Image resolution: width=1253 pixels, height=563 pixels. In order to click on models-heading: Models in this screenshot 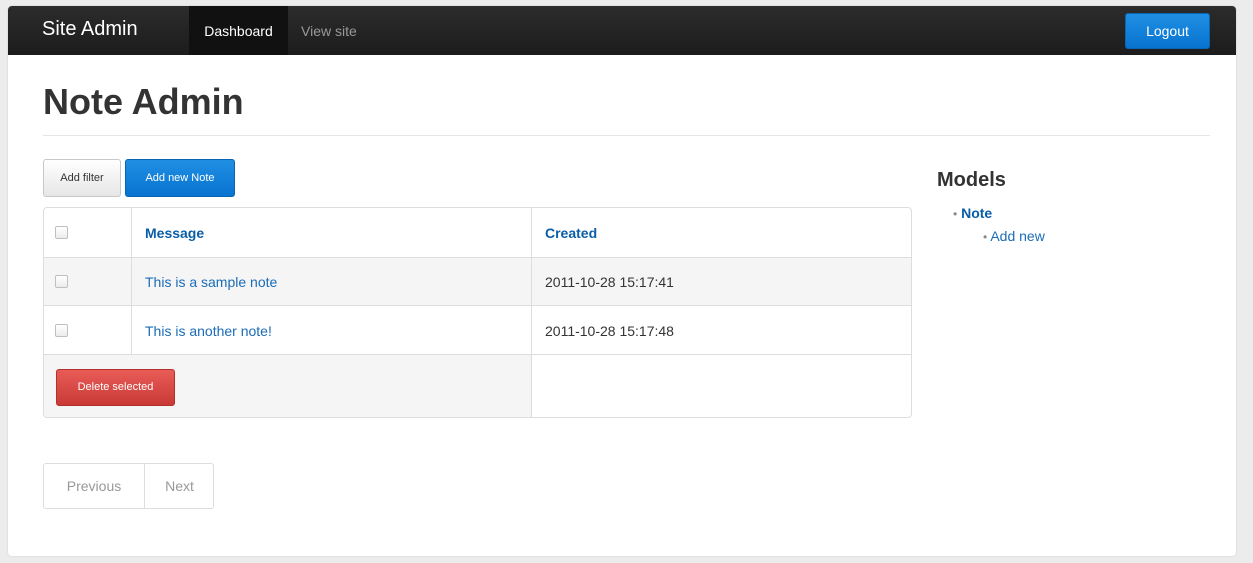, I will do `click(971, 180)`.